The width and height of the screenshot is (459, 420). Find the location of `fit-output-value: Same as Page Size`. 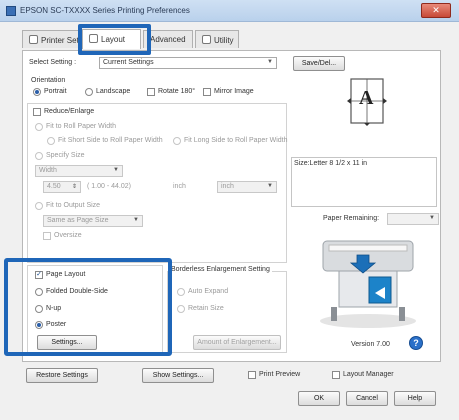

fit-output-value: Same as Page Size is located at coordinates (78, 220).